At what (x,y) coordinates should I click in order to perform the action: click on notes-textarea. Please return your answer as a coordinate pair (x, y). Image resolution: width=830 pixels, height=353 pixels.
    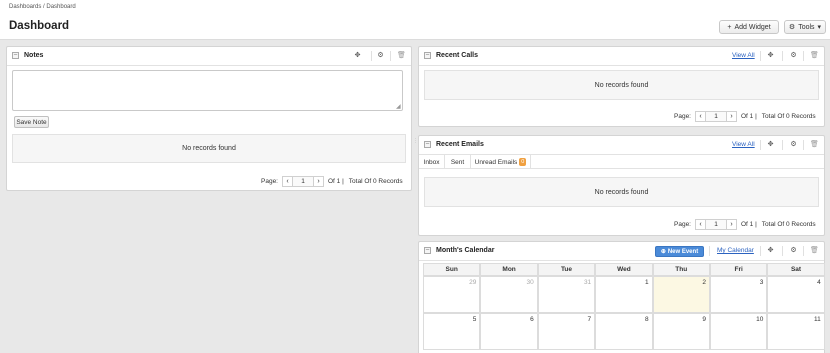
    Looking at the image, I should click on (207, 90).